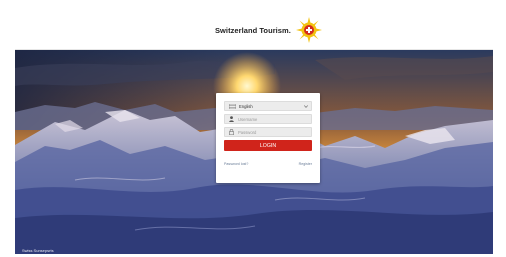 The width and height of the screenshot is (506, 257). I want to click on username-input, so click(273, 119).